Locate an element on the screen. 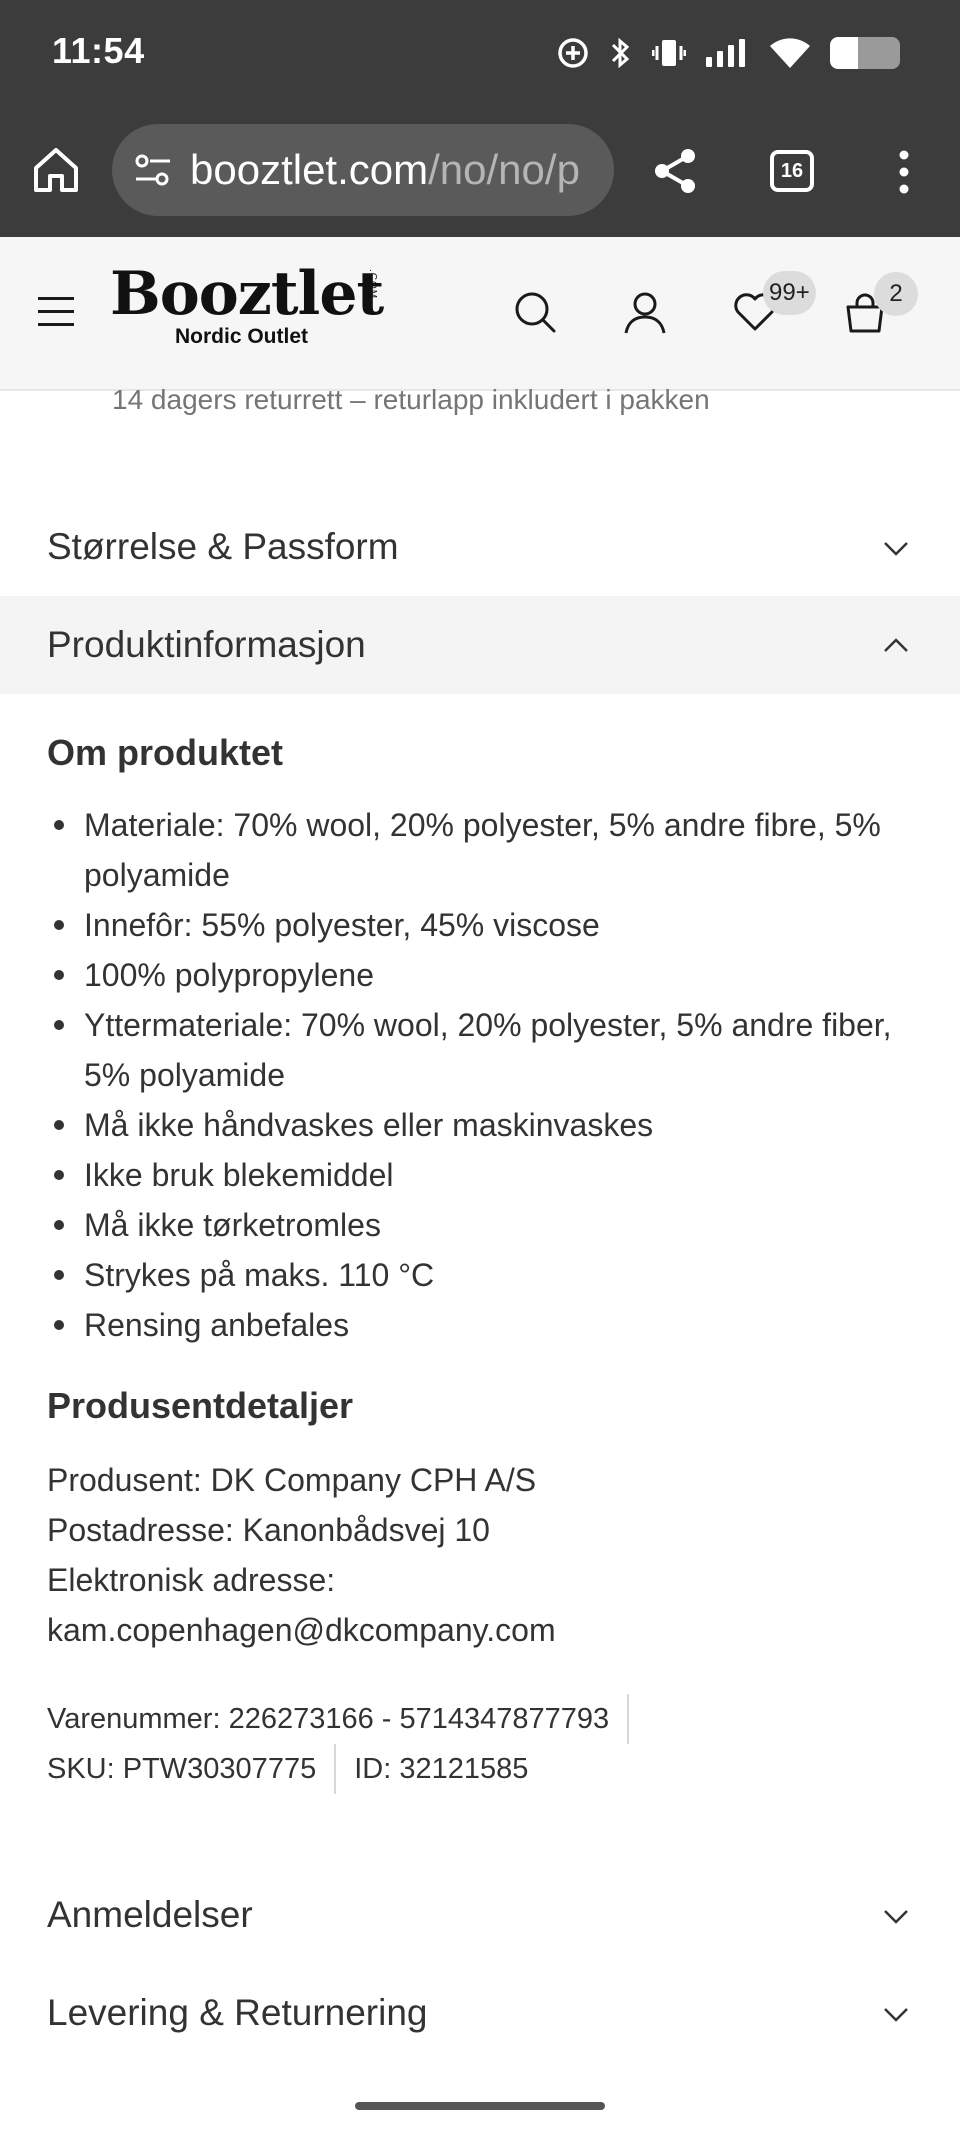 This screenshot has width=960, height=2133. accordion-label: Produktinformasjon is located at coordinates (206, 644).